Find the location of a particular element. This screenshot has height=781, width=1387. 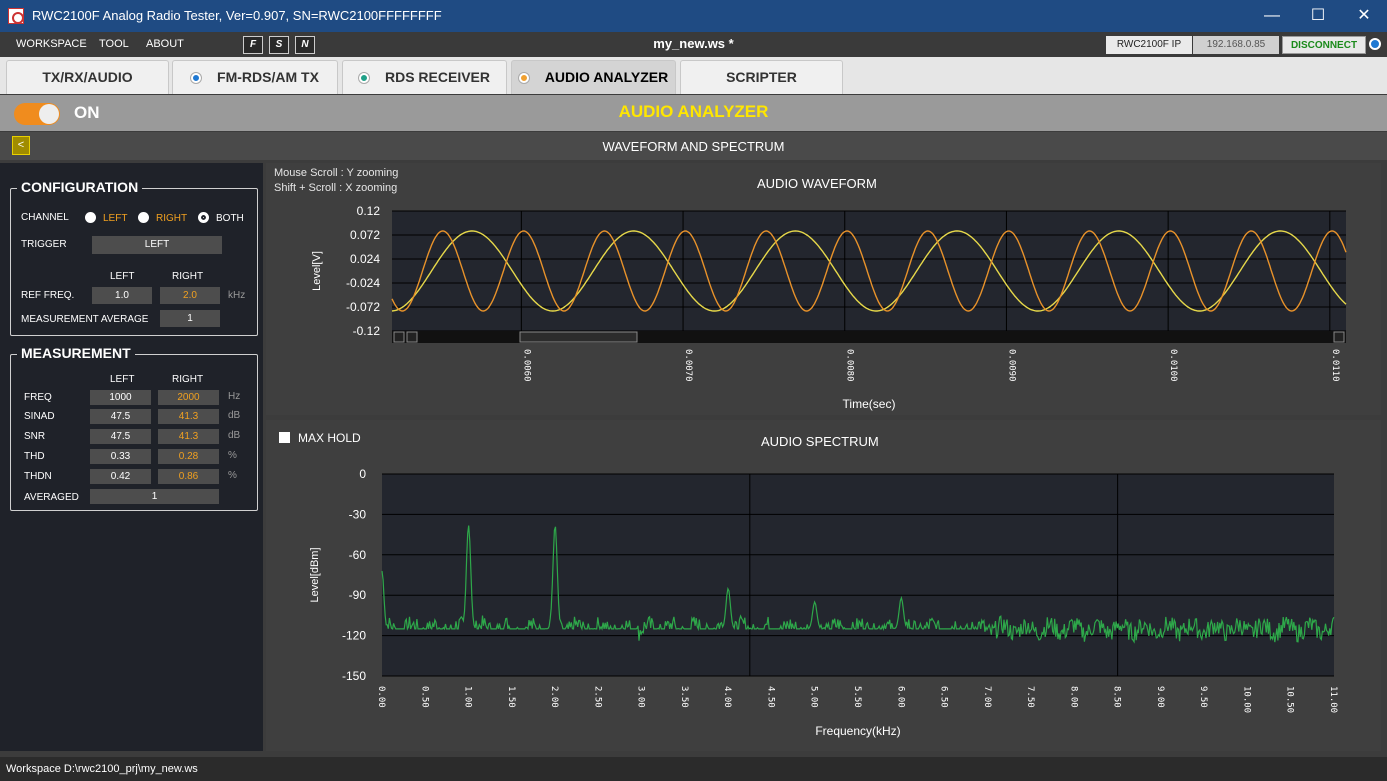

tab-fm-rds-am-tx: FM-RDS/AM TX is located at coordinates (255, 77).